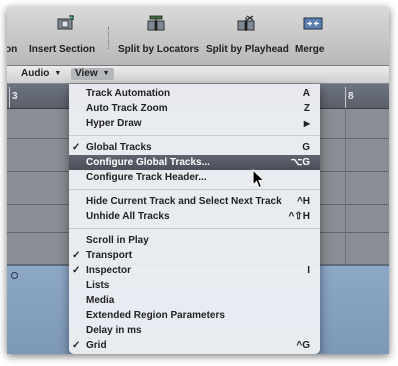  What do you see at coordinates (198, 75) in the screenshot?
I see `local-menu-bar: Audio ▼ View ▼` at bounding box center [198, 75].